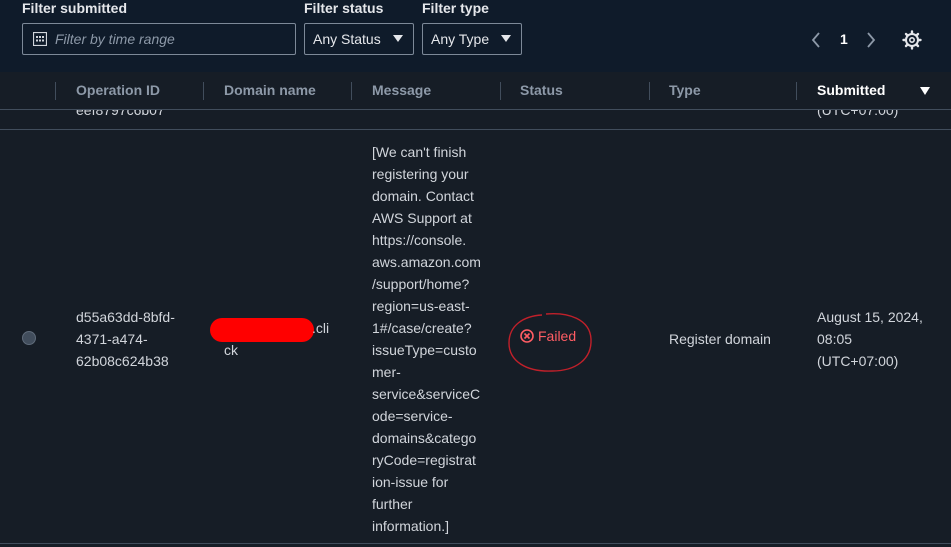 The width and height of the screenshot is (951, 547). I want to click on operation-id-line: d55a63dd-8bfd-, so click(125, 317).